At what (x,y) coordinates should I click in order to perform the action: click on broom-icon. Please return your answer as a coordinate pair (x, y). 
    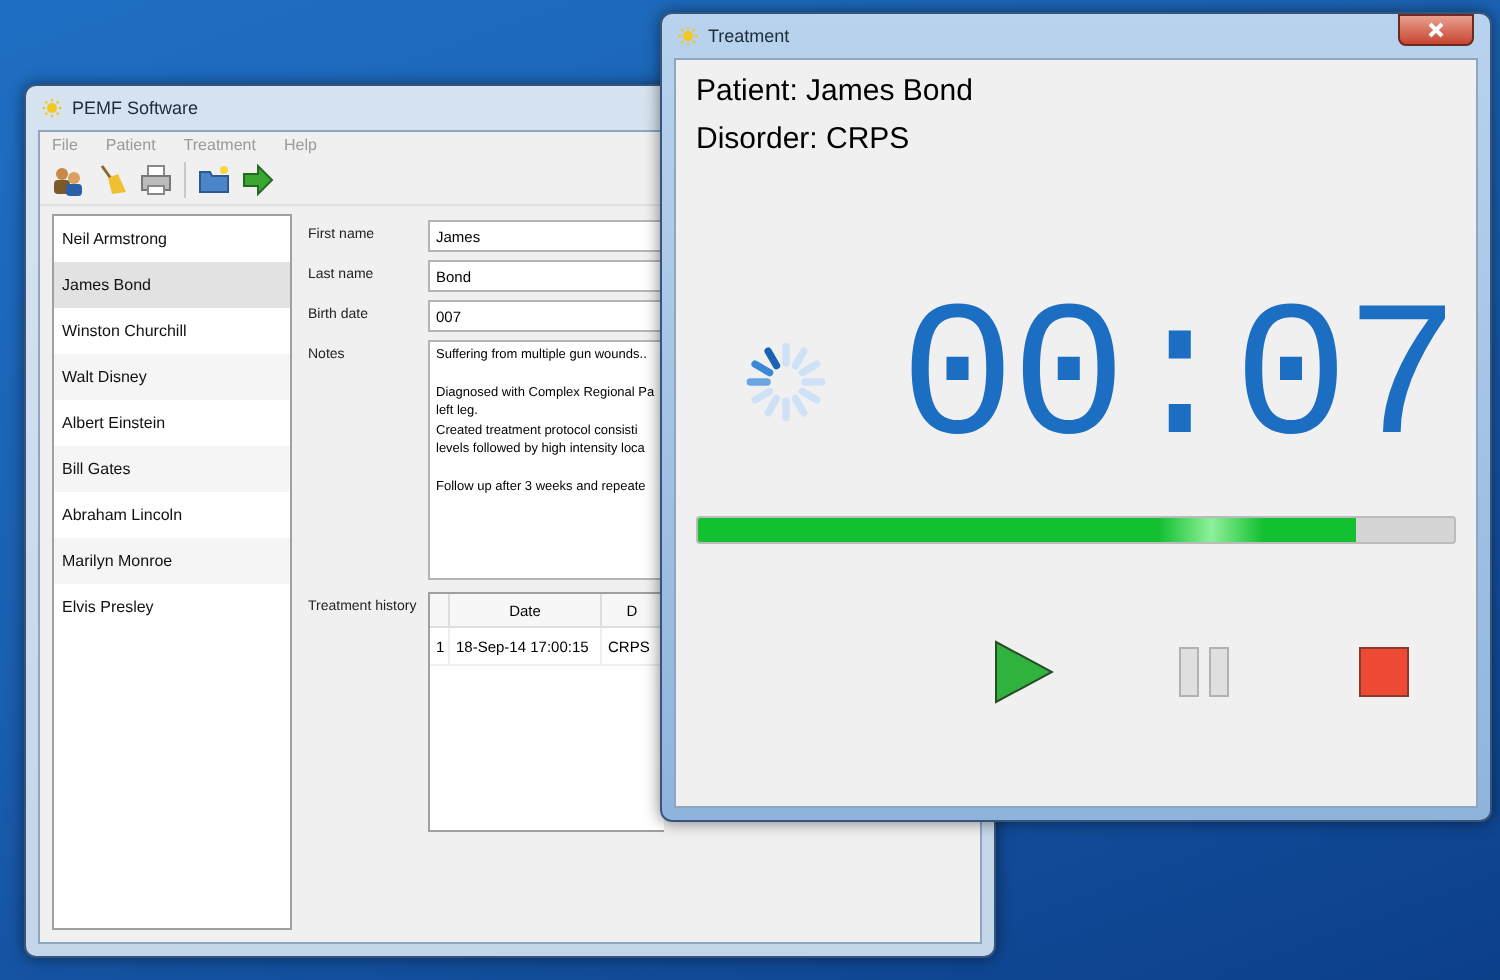
    Looking at the image, I should click on (112, 180).